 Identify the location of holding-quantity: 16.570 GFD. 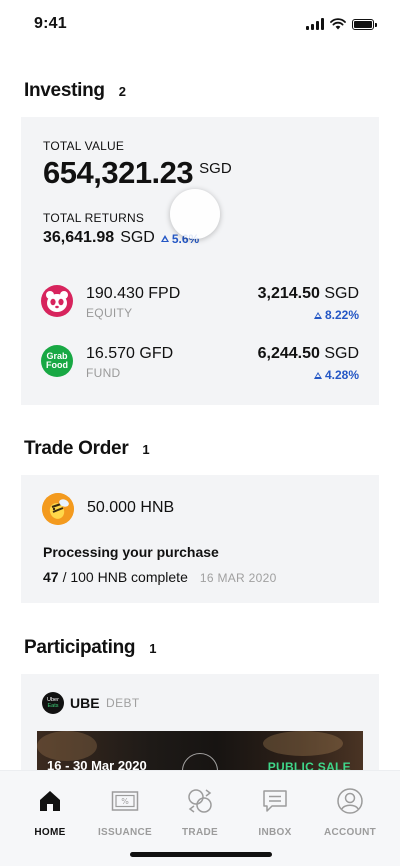
(130, 353).